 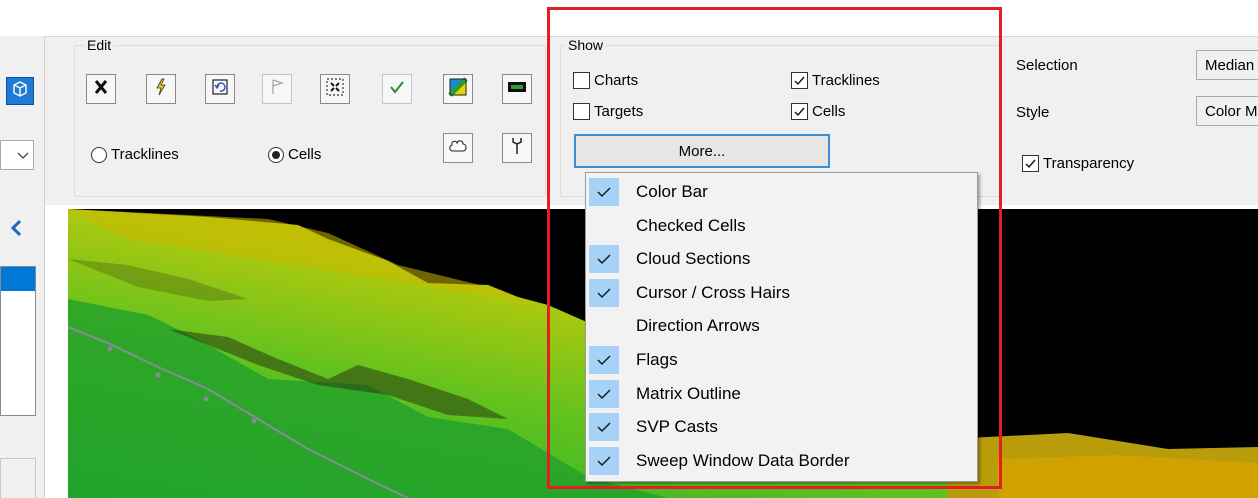 What do you see at coordinates (276, 154) in the screenshot?
I see `cells-radio-dot` at bounding box center [276, 154].